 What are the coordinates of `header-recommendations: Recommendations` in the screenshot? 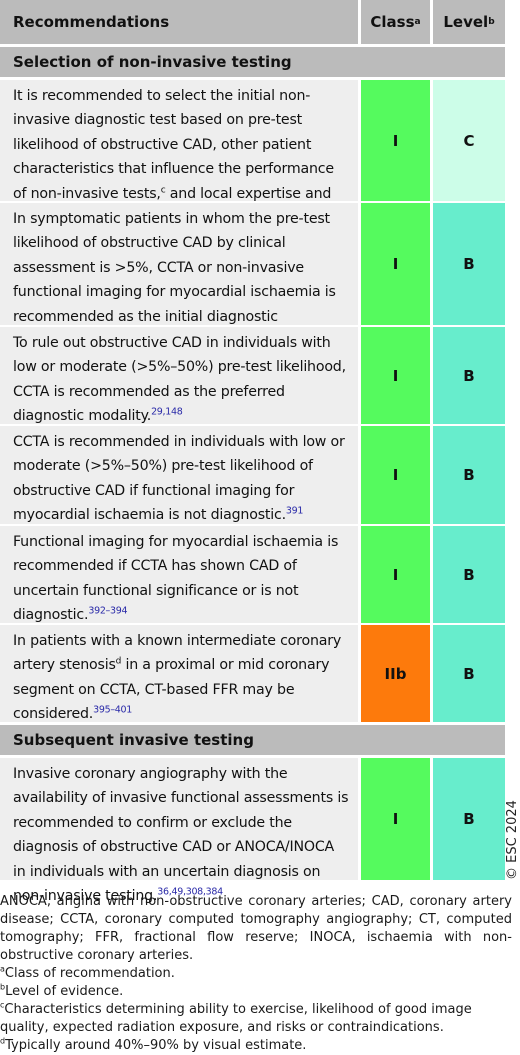 It's located at (179, 22).